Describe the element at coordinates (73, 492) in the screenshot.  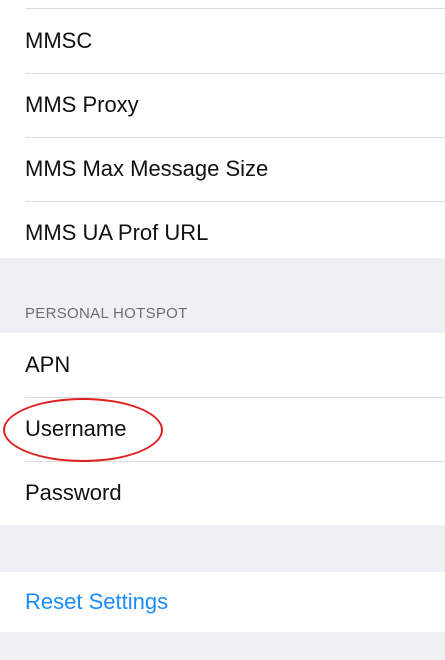
I see `password-label: Password` at that location.